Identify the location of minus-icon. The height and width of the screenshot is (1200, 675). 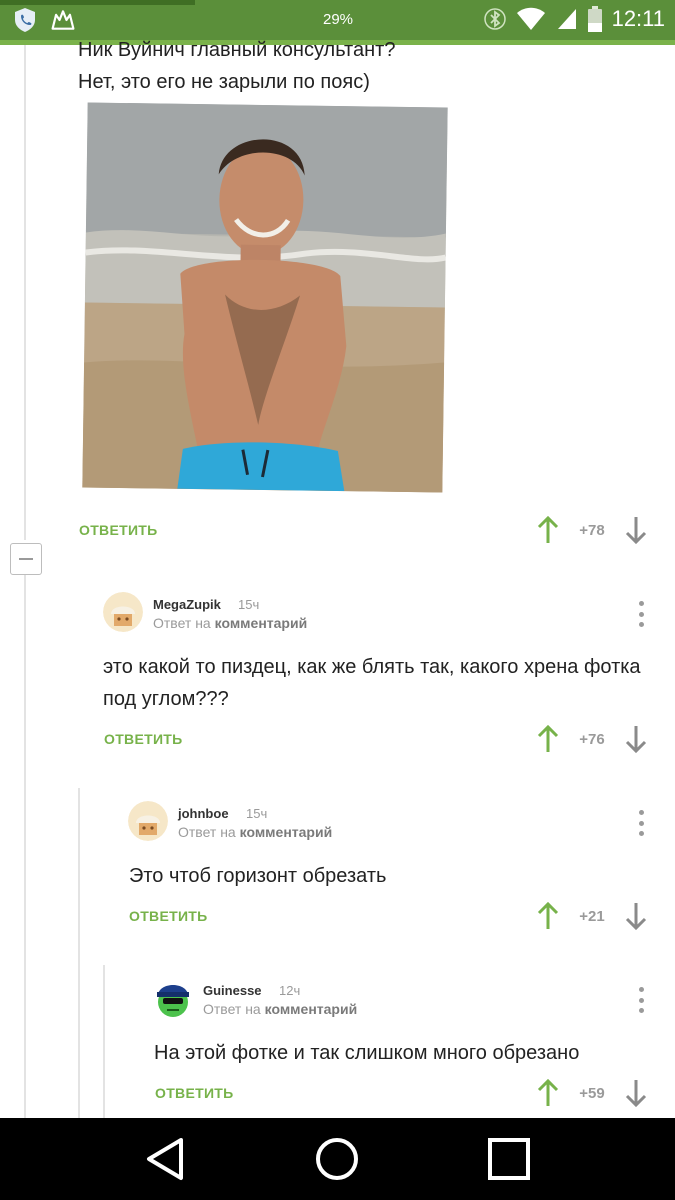
(26, 559).